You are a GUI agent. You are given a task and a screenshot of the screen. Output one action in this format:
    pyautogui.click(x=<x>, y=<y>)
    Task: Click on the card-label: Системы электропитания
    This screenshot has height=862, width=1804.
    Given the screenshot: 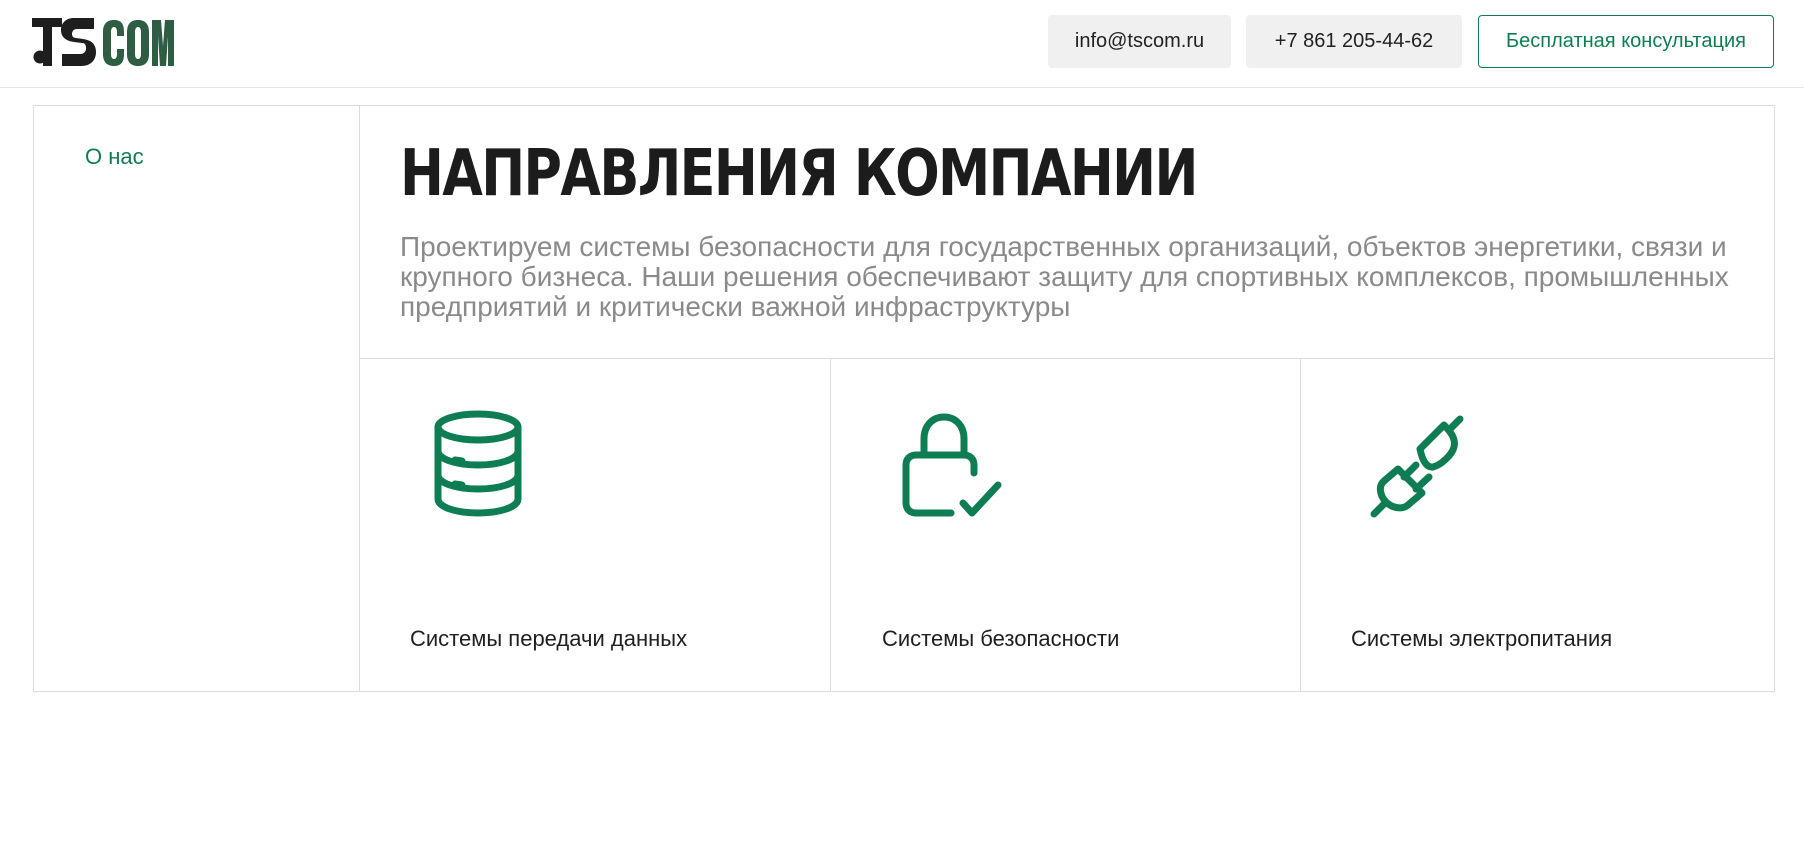 What is the action you would take?
    pyautogui.click(x=1482, y=638)
    